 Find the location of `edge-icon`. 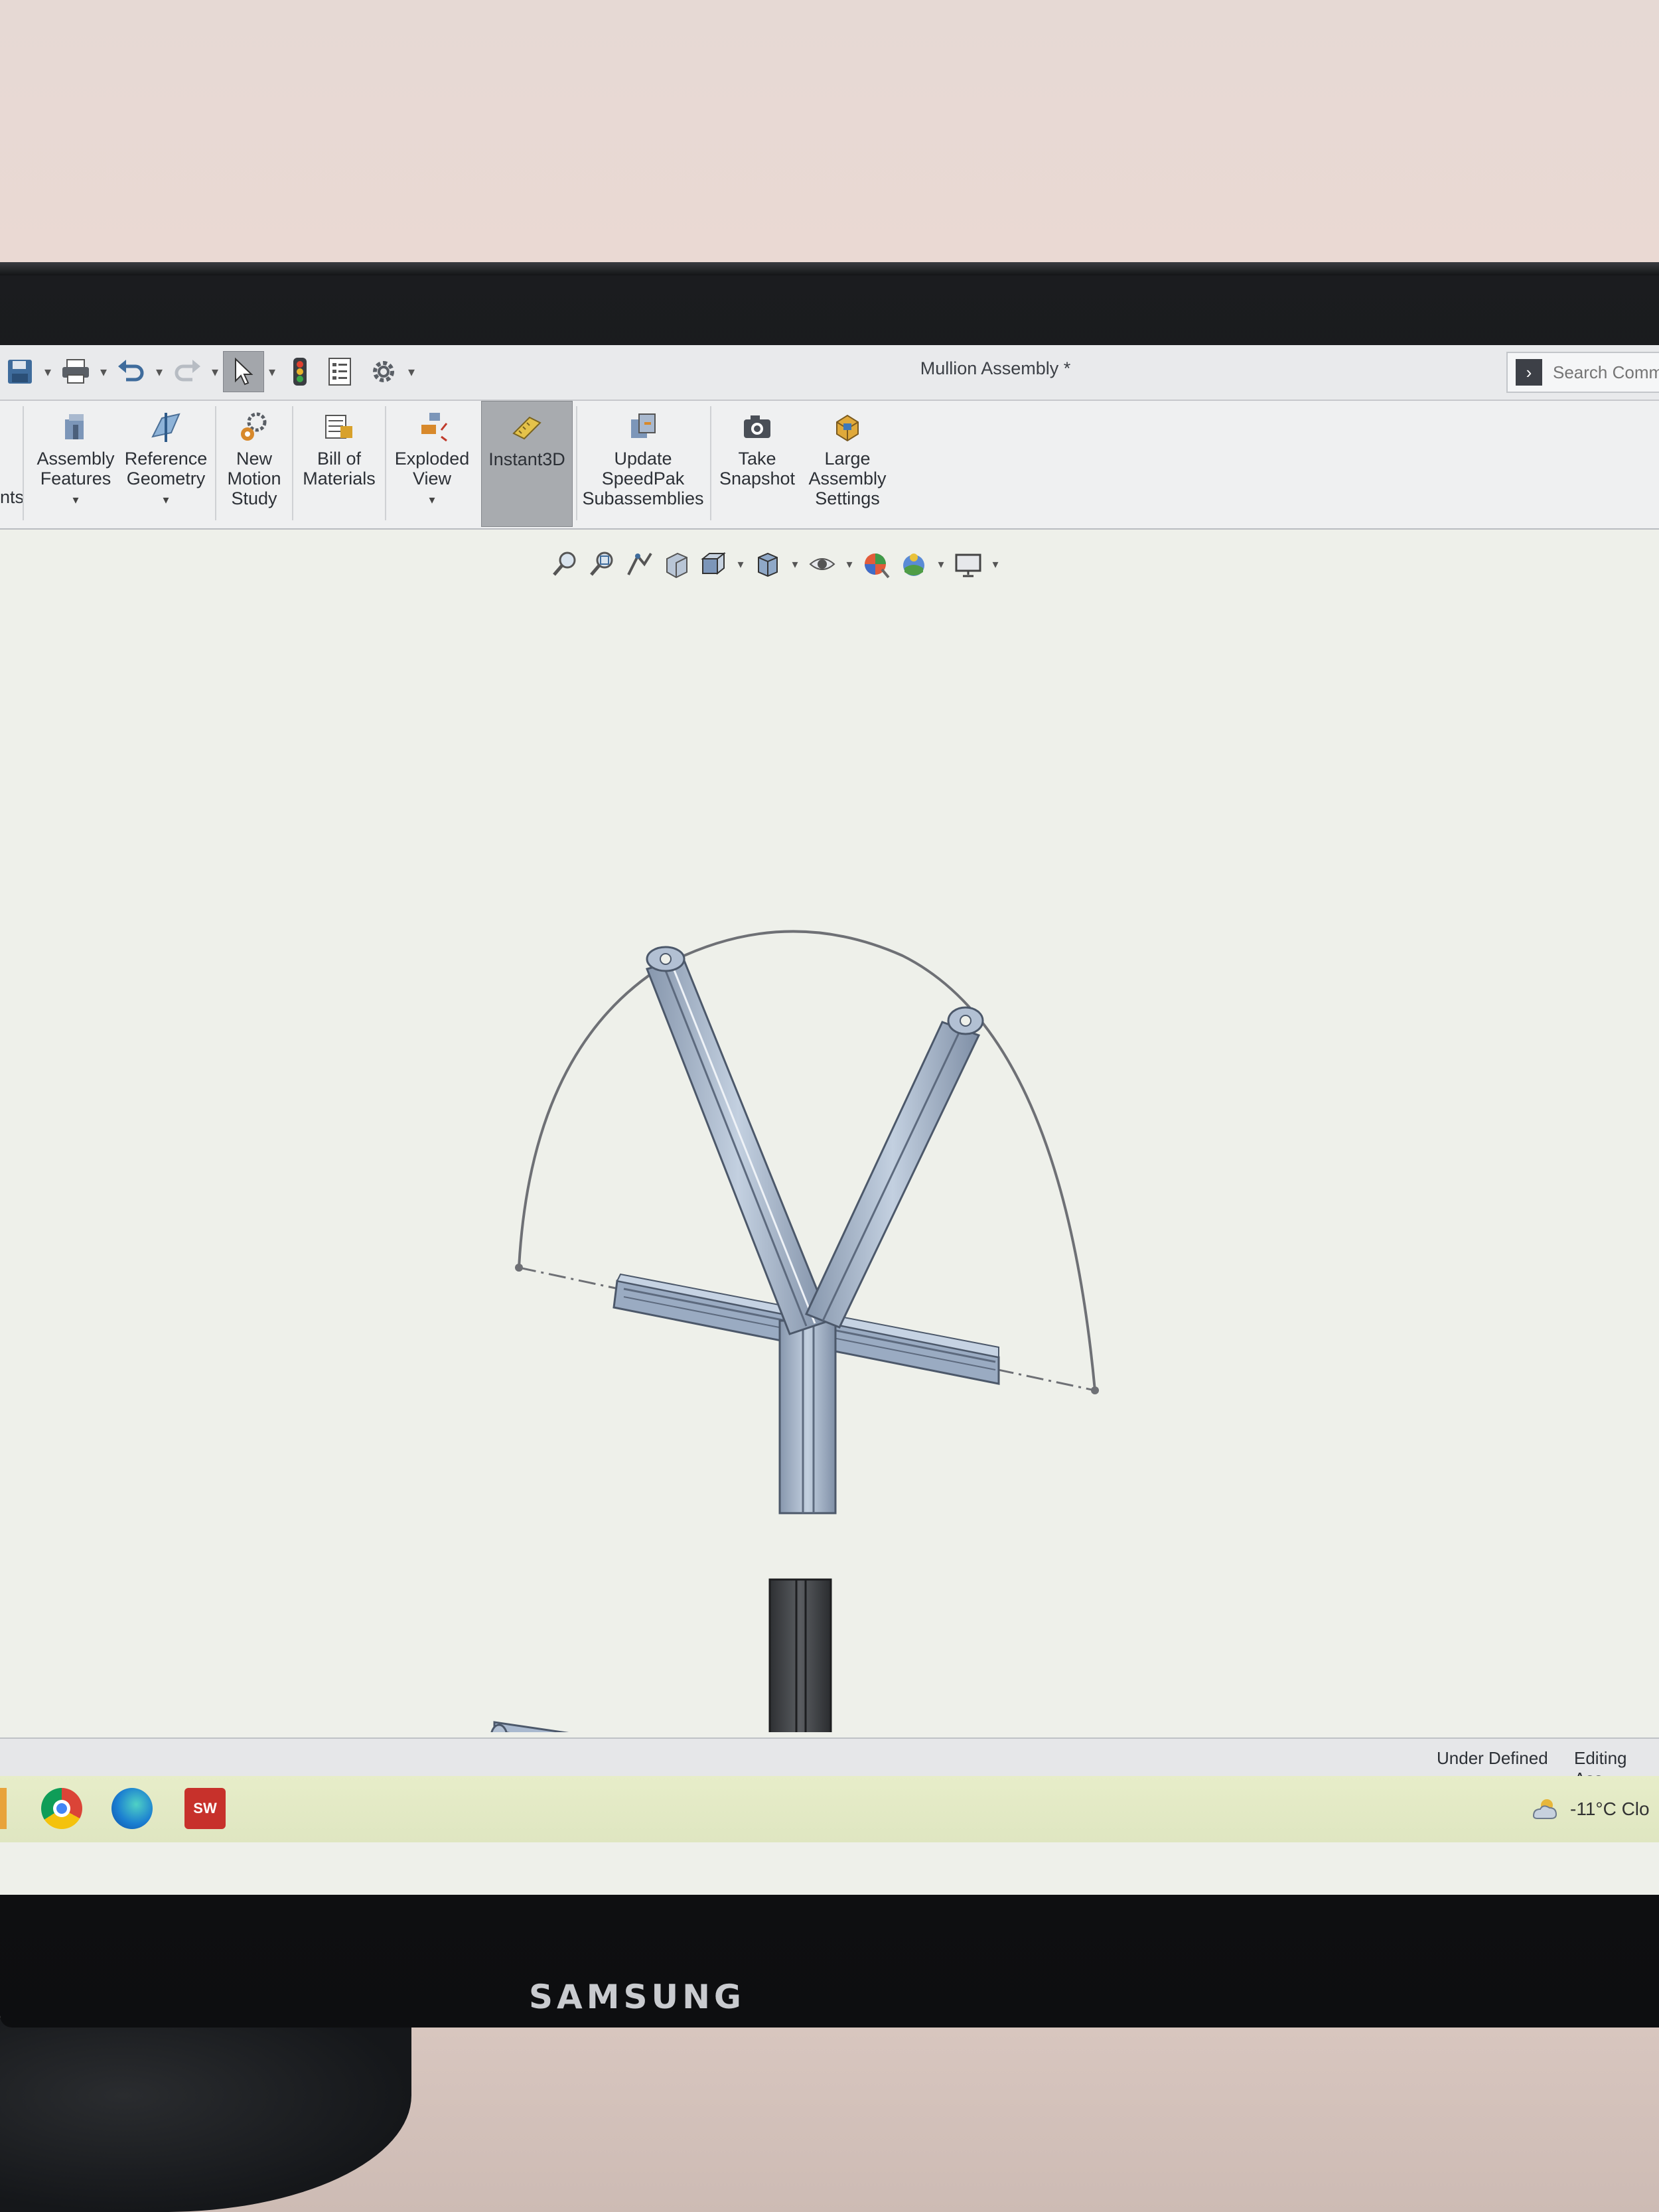

edge-icon is located at coordinates (132, 1809).